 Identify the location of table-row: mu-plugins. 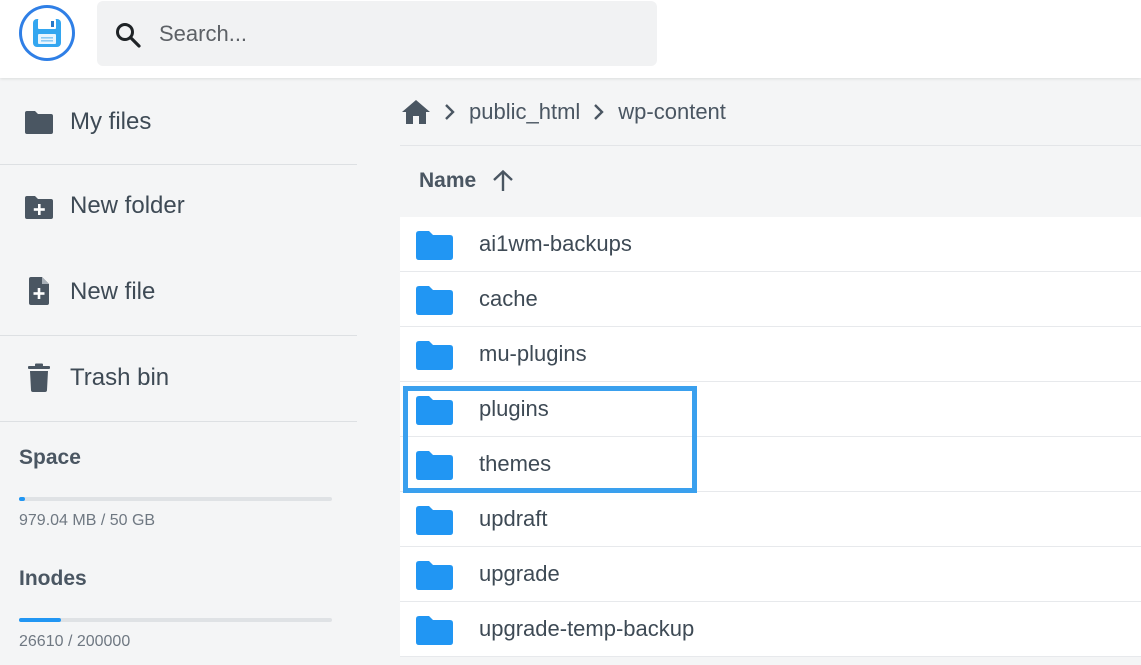
(770, 354).